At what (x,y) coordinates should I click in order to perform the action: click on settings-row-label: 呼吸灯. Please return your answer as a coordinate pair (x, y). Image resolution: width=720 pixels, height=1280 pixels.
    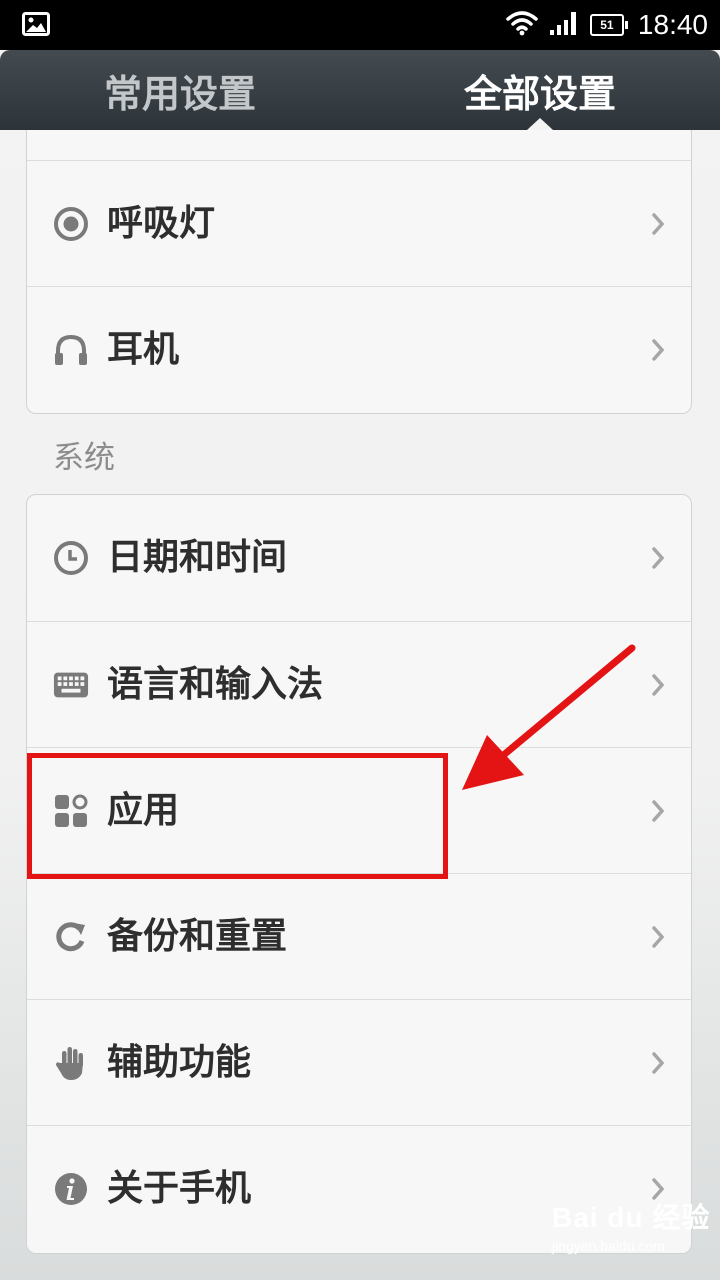
    Looking at the image, I should click on (161, 223).